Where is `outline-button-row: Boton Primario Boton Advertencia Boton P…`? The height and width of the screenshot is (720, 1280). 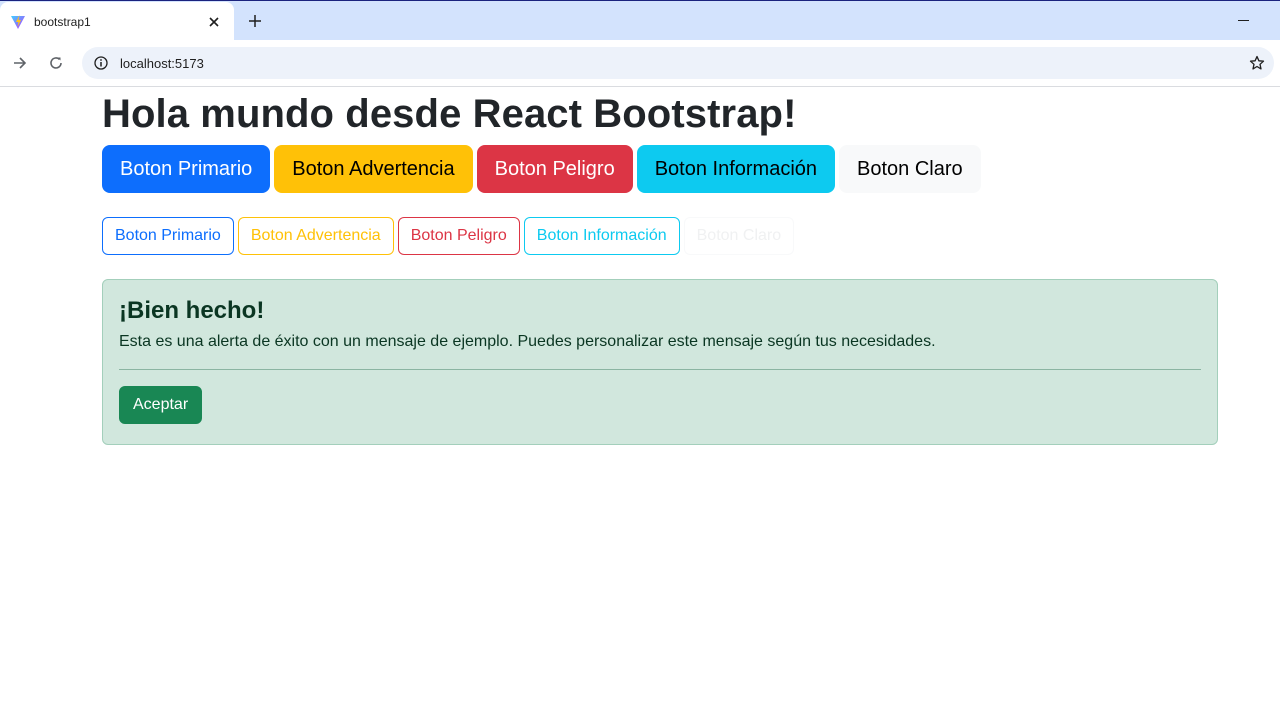
outline-button-row: Boton Primario Boton Advertencia Boton P… is located at coordinates (660, 236).